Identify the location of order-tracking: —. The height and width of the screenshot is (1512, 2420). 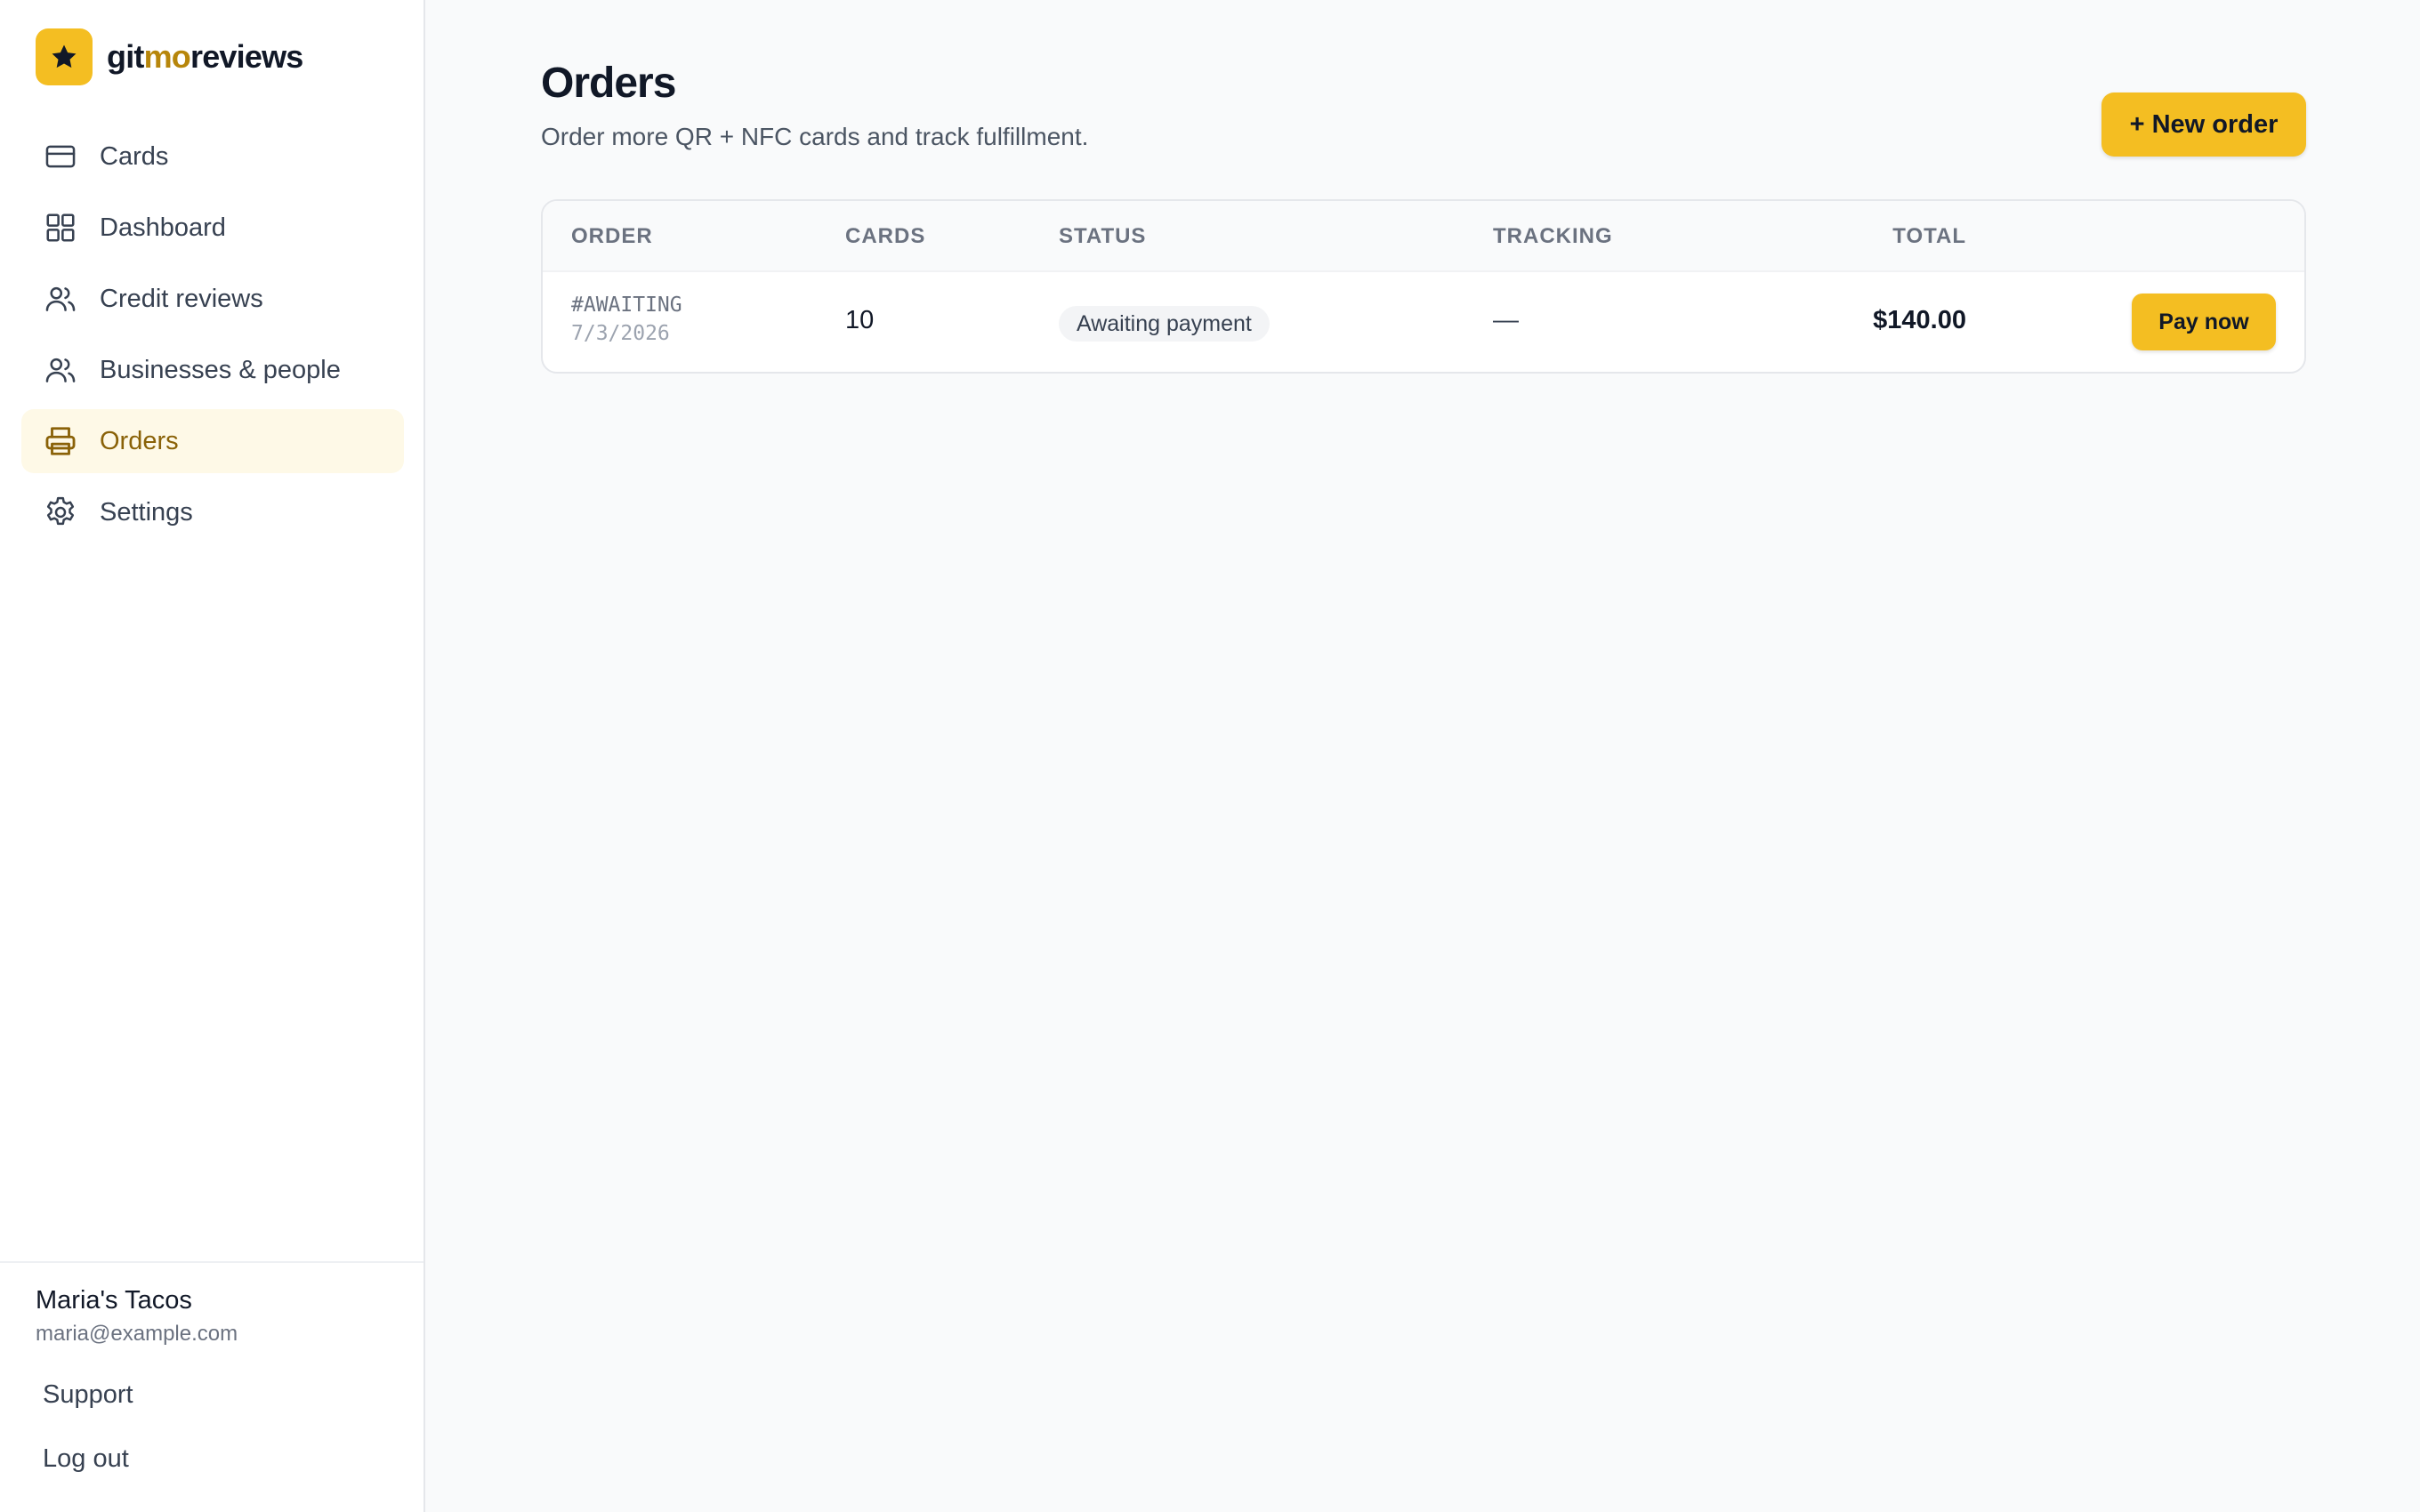
(1506, 320).